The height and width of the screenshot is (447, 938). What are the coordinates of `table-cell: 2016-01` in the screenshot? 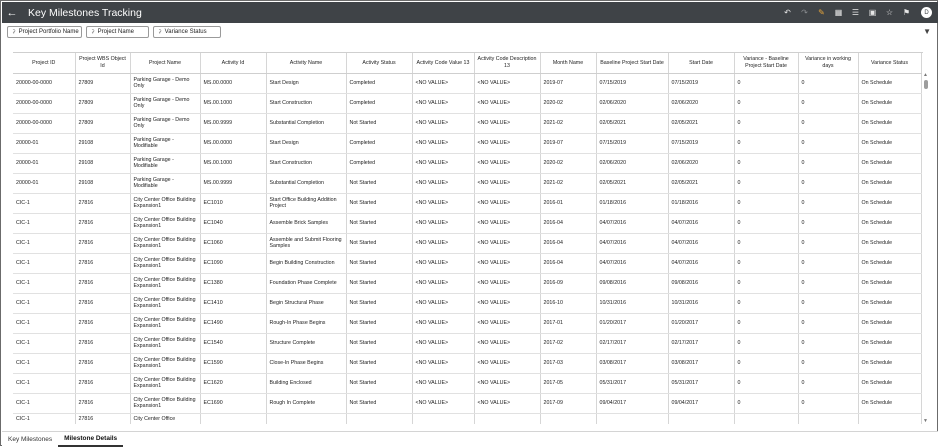 It's located at (568, 203).